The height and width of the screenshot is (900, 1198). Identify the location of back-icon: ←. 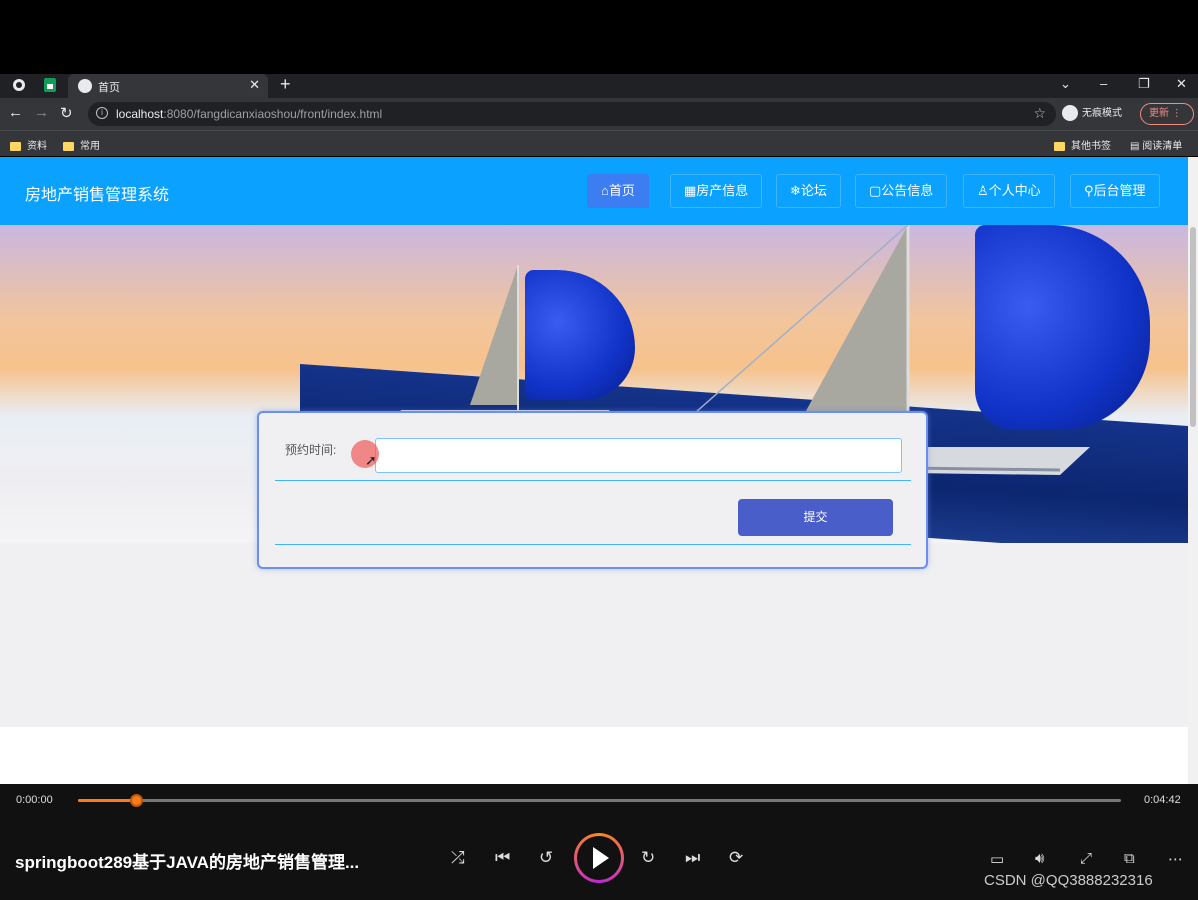
(15, 112).